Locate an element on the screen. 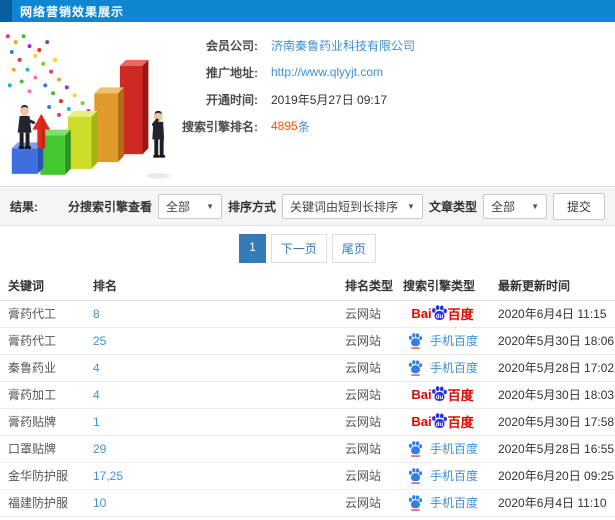 The width and height of the screenshot is (615, 520). ranking-count-label: 搜索引擎排名: is located at coordinates (220, 126).